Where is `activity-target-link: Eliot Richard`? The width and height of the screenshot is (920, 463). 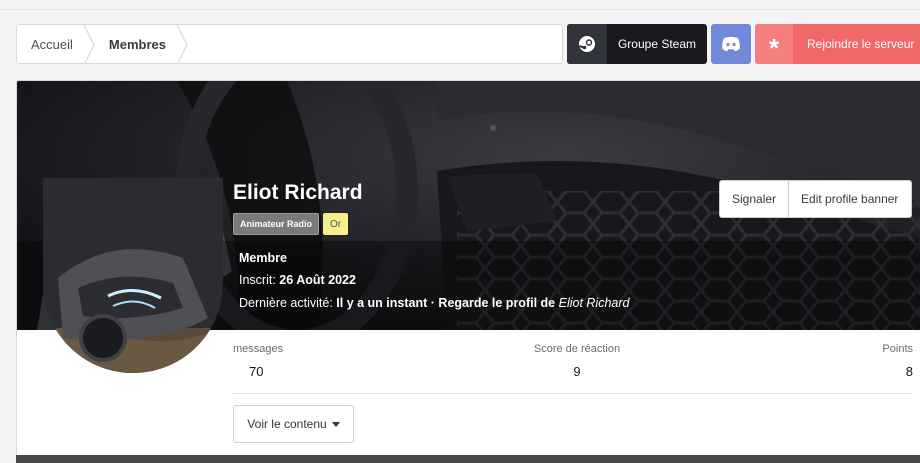
activity-target-link: Eliot Richard is located at coordinates (594, 303).